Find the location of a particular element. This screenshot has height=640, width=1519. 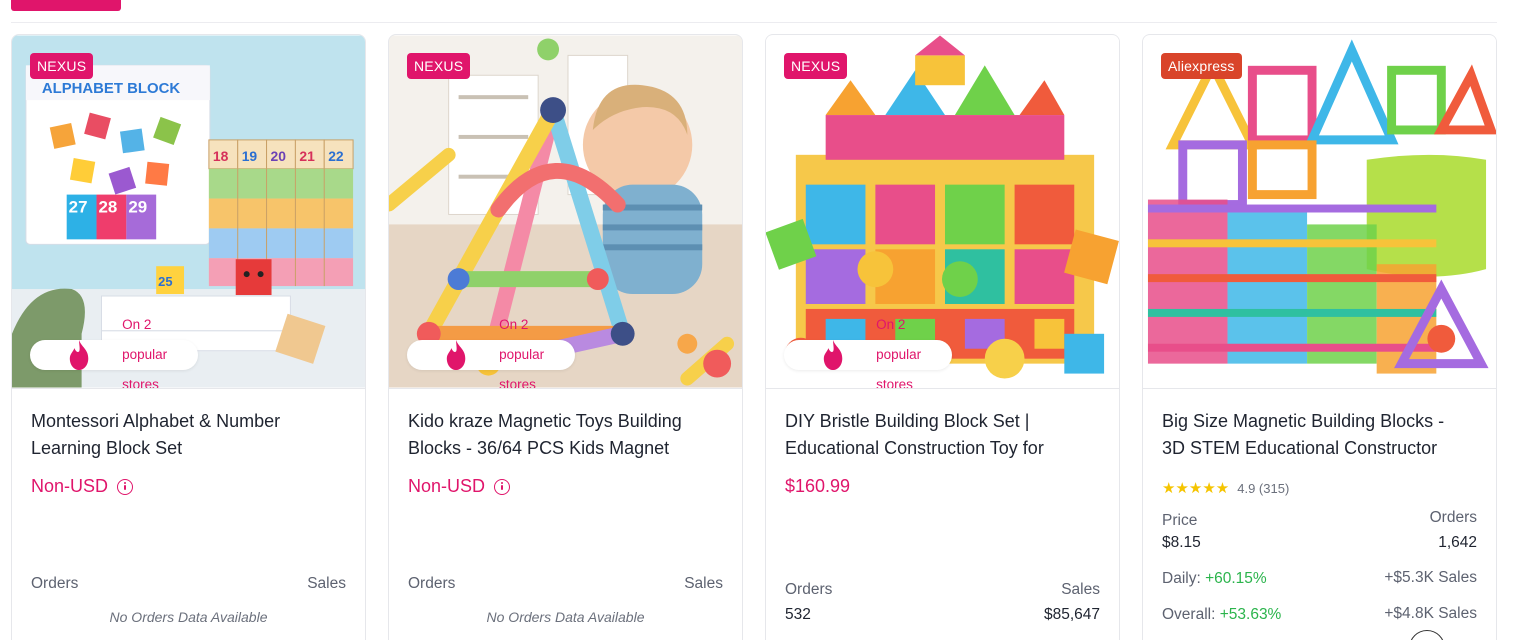

svg-text: 19 is located at coordinates (250, 156).